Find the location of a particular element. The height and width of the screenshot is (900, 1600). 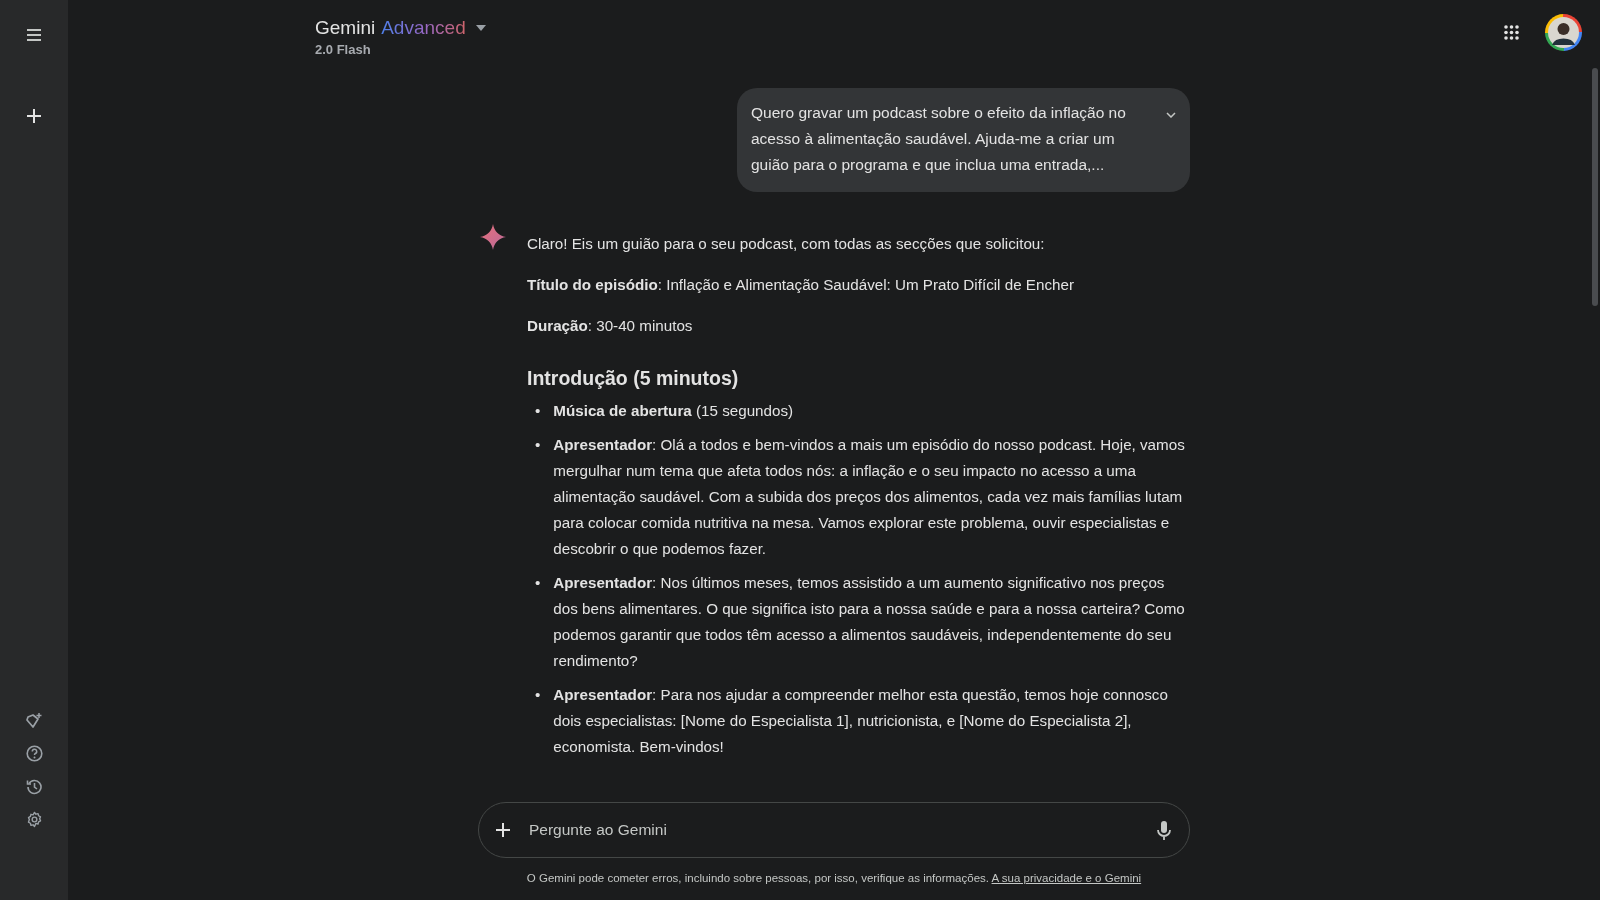

bullet-text: Apresentador: Para nos ajudar a compreender melhor esta questão, temos hoje connosco dois especialistas: [Nome do Especialista 1], nutricionista, e [Nome do Especialista 2], economista. Bem-vindos! is located at coordinates (861, 721).